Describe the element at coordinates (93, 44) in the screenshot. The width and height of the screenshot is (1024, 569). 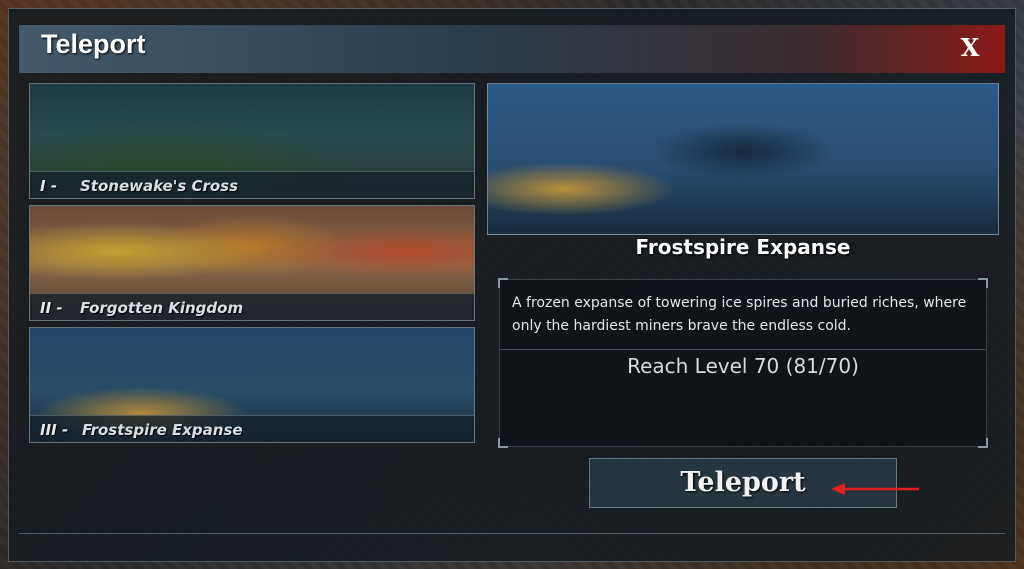
I see `dialog-title: Teleport` at that location.